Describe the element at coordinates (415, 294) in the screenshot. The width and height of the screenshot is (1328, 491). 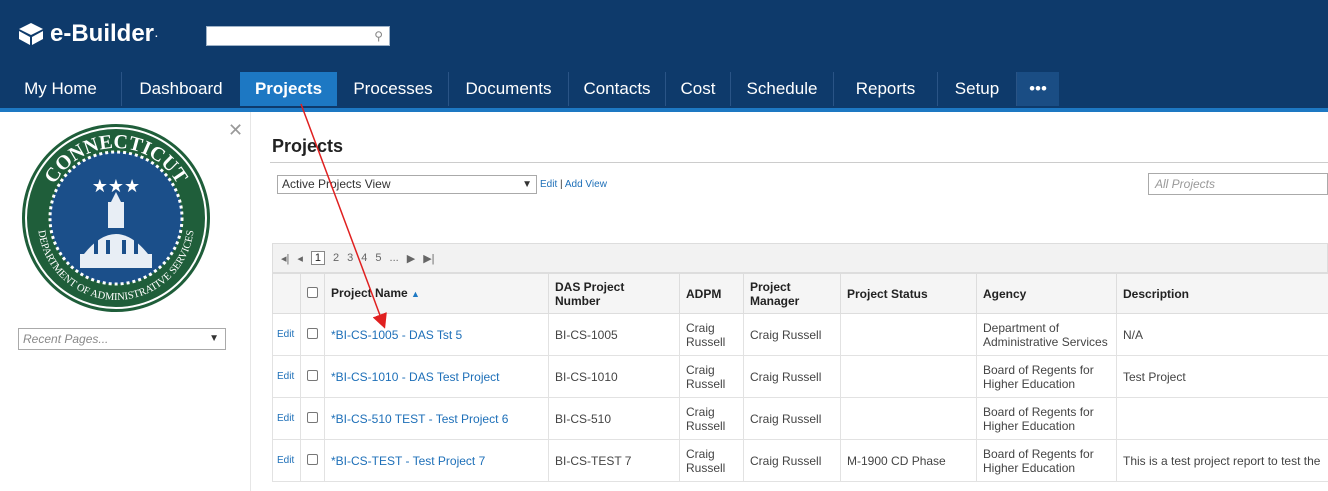
I see `sort-asc-icon: ▲` at that location.